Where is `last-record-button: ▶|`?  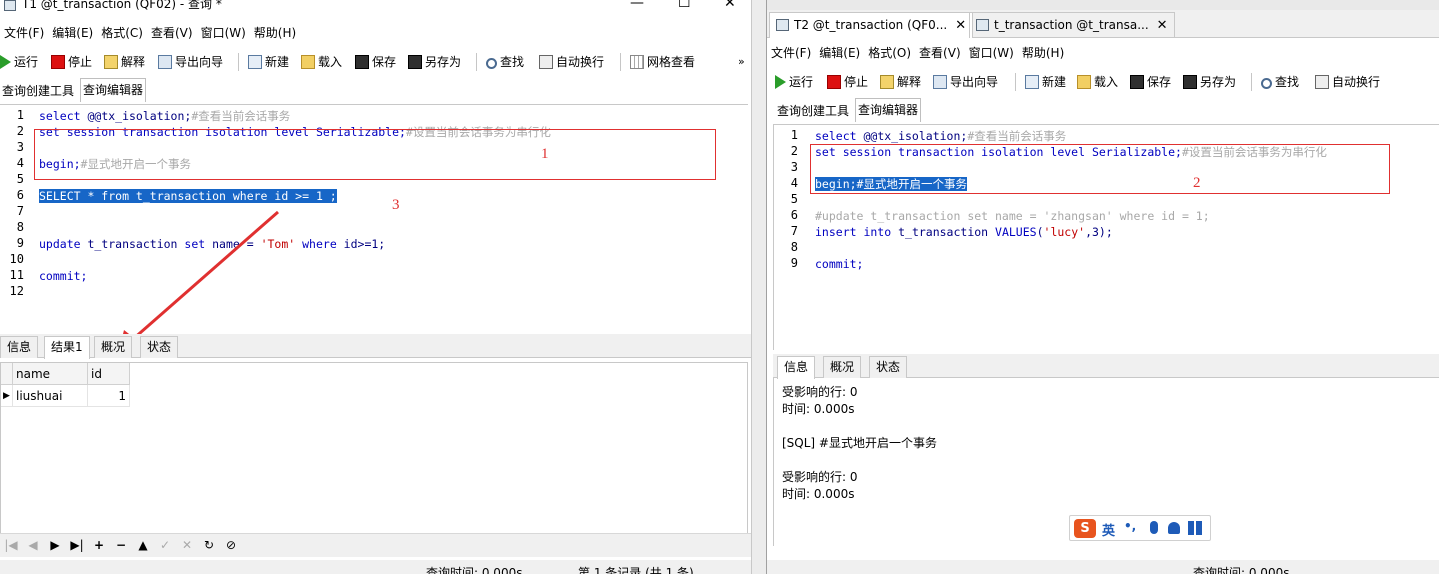 last-record-button: ▶| is located at coordinates (77, 545).